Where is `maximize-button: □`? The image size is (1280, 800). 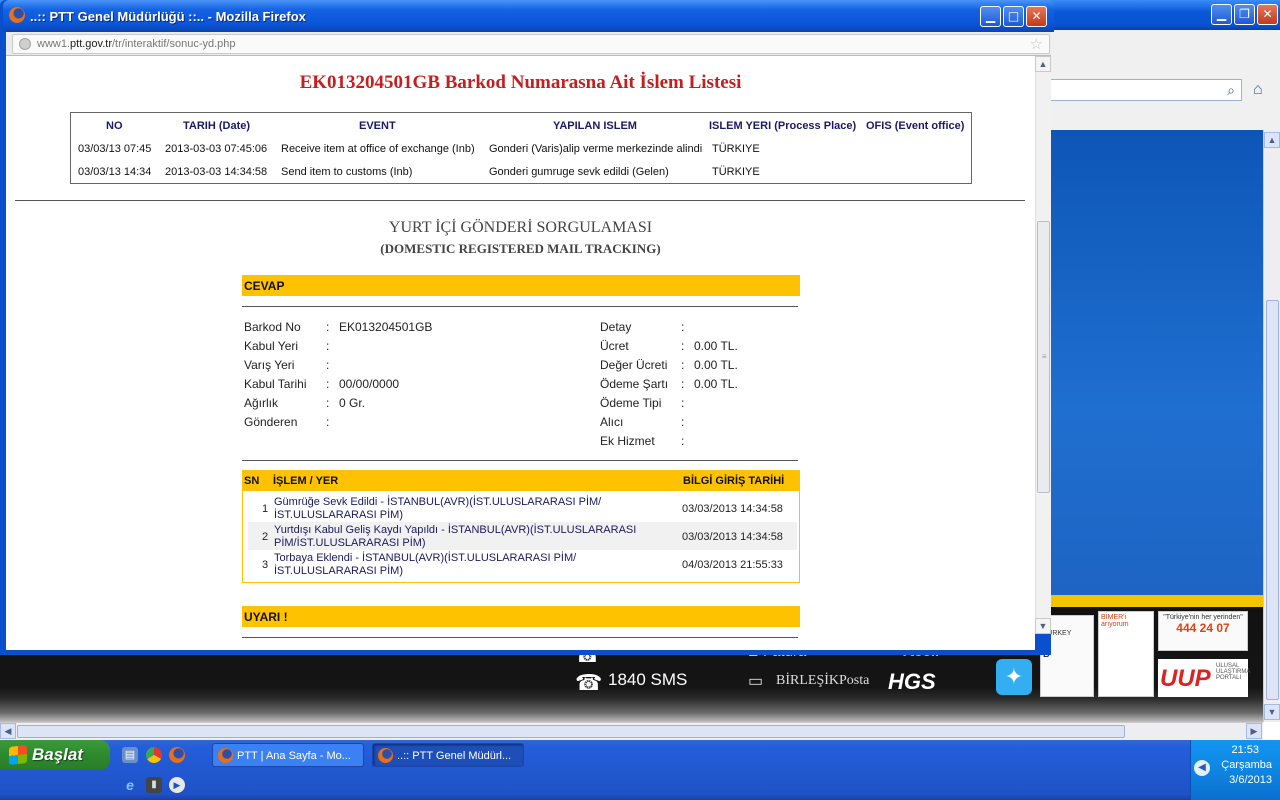 maximize-button: □ is located at coordinates (1013, 16).